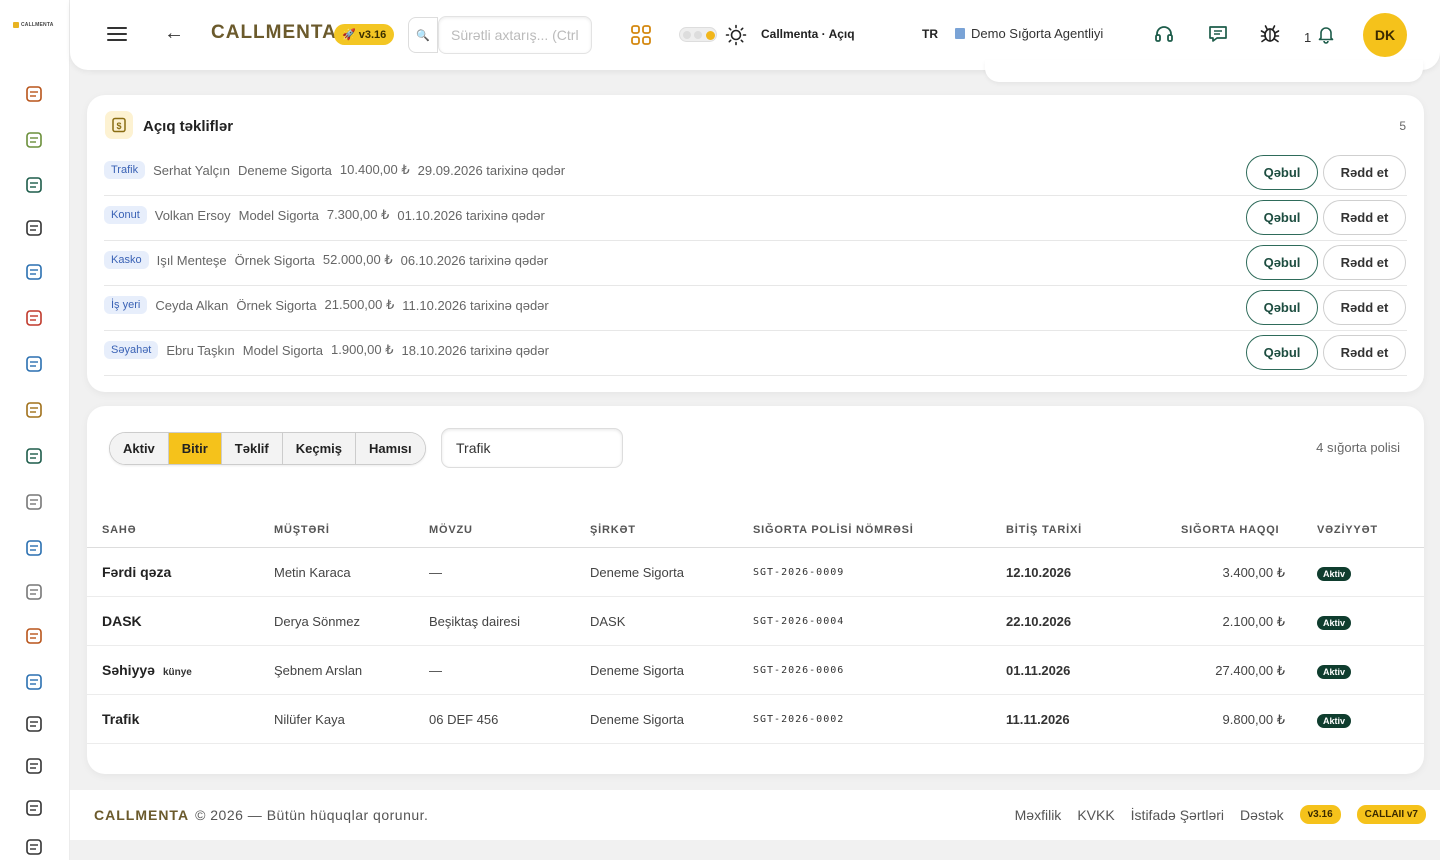 This screenshot has height=860, width=1440. I want to click on offer-type-tag: İş yeri, so click(126, 305).